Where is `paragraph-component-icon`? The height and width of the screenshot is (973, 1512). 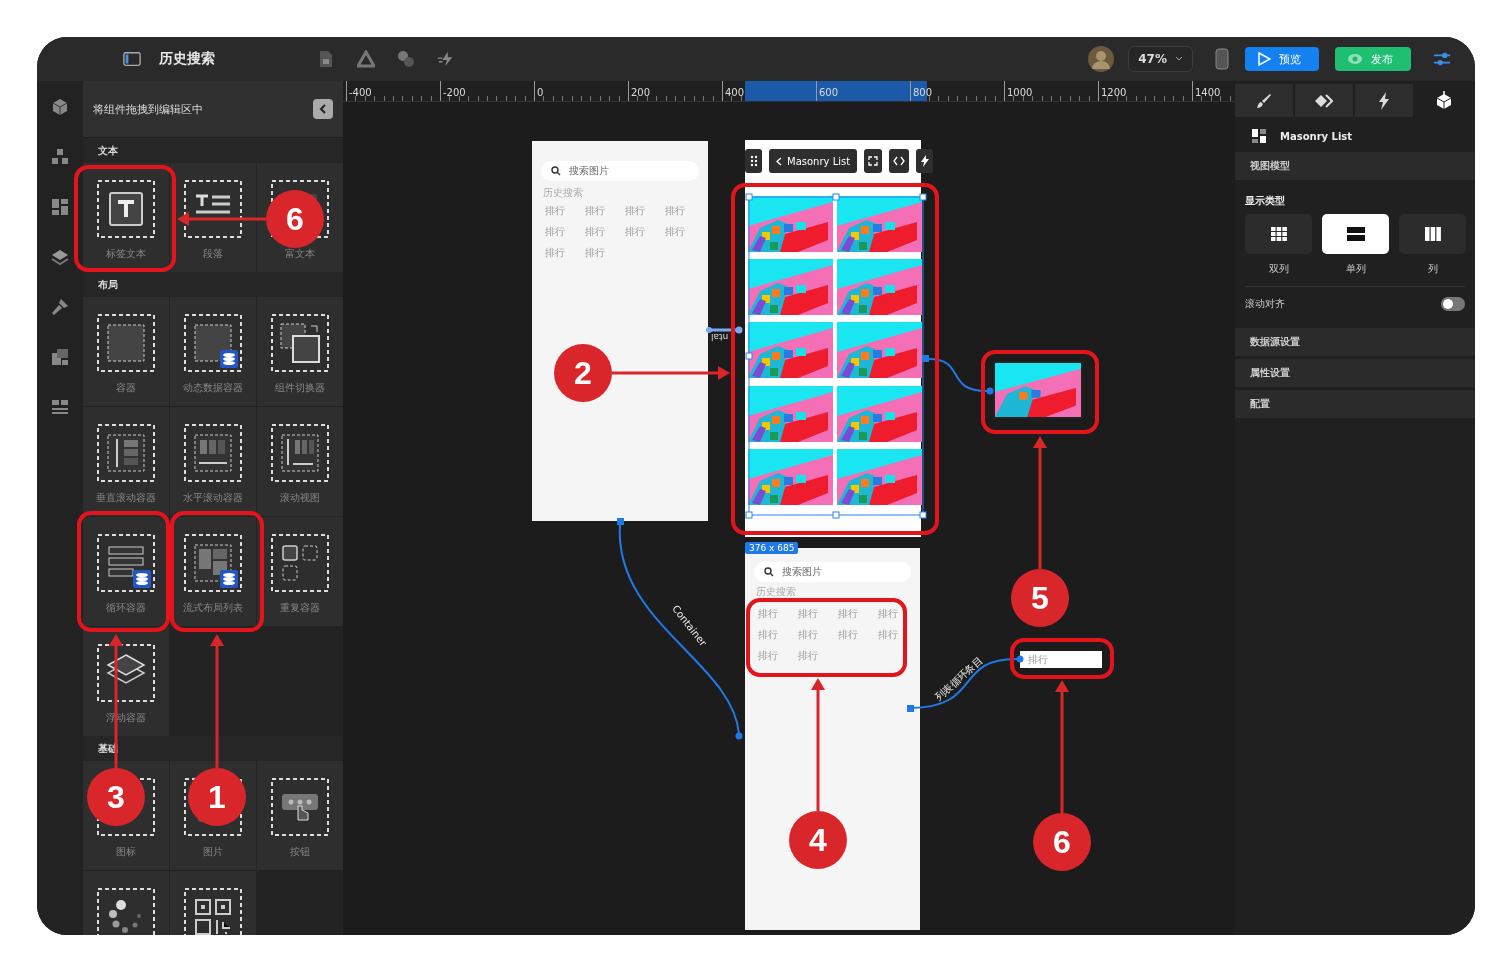 paragraph-component-icon is located at coordinates (213, 209).